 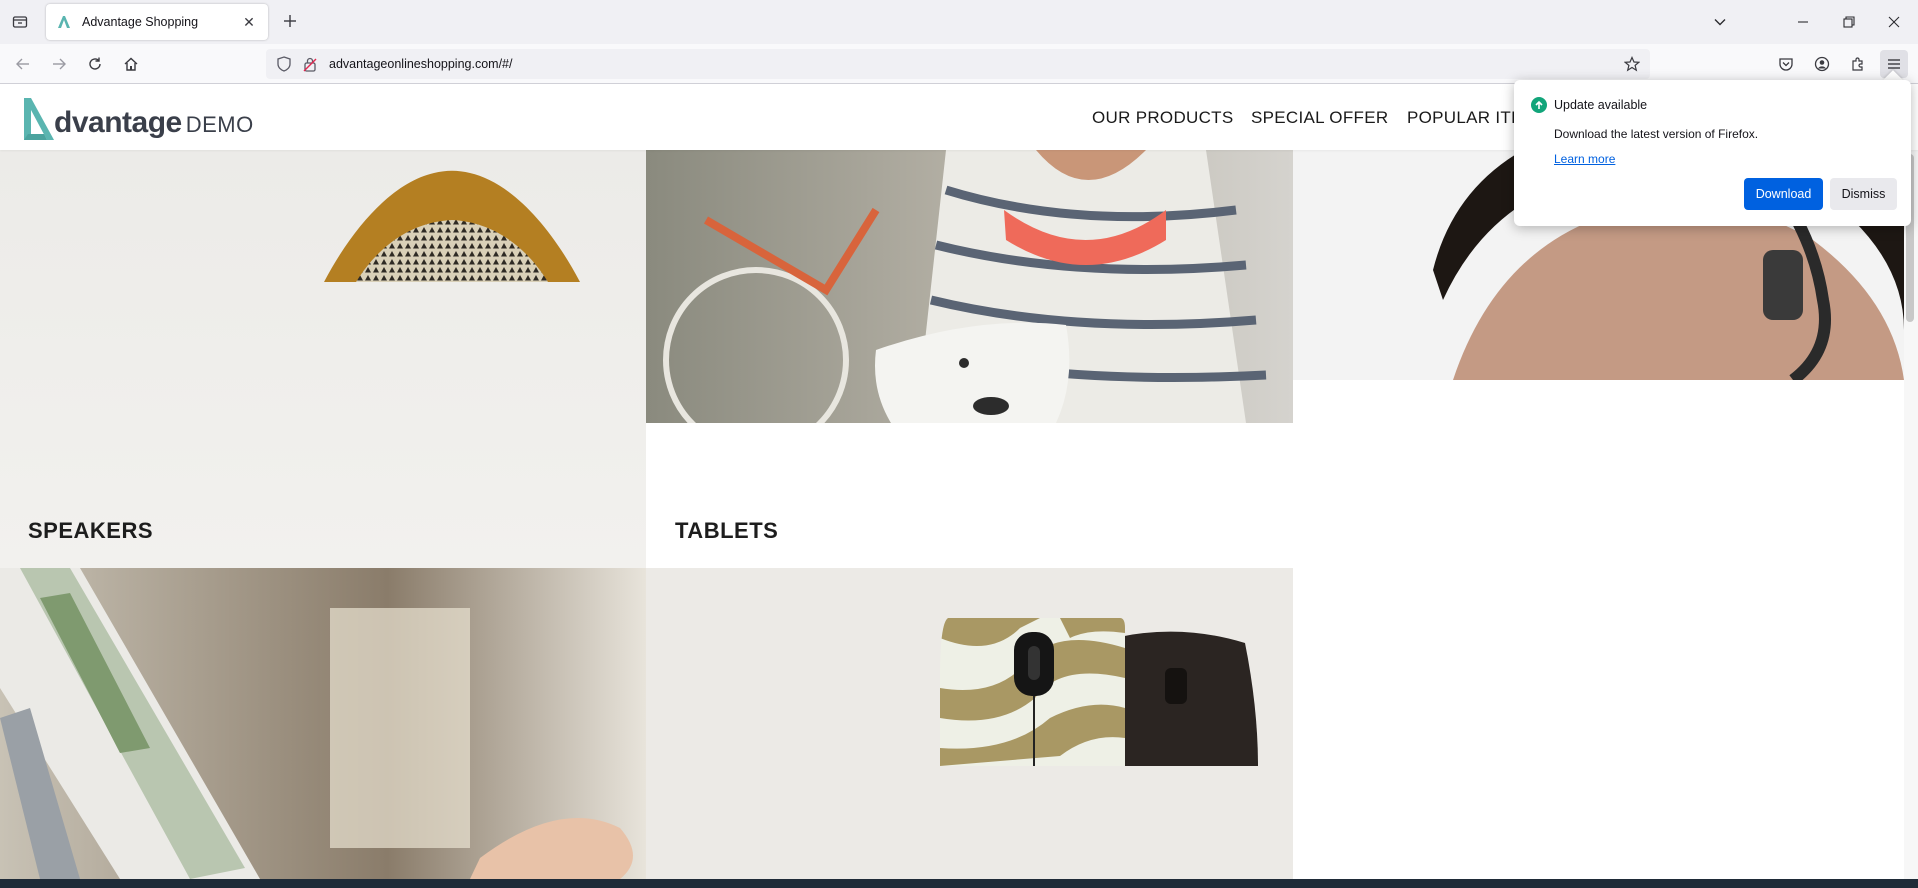 I want to click on url-bar: advantageonlineshopping.com/#/, so click(x=958, y=64).